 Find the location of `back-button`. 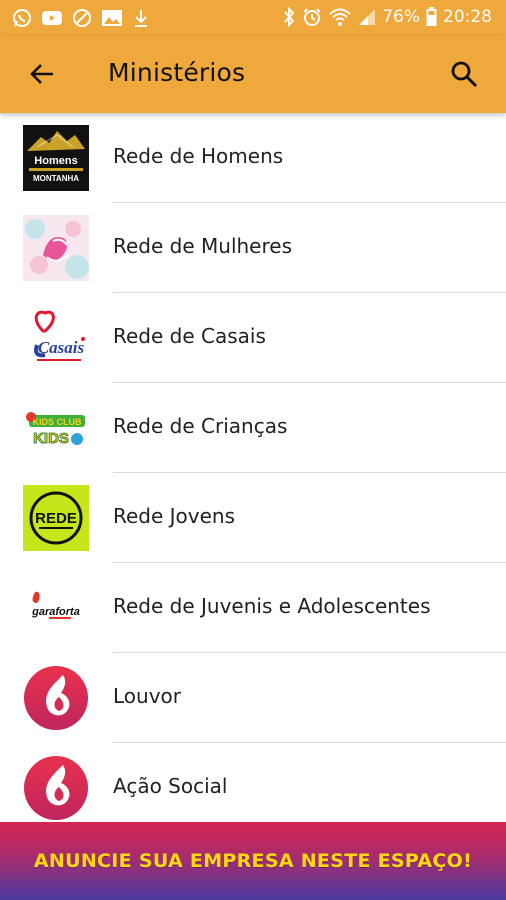

back-button is located at coordinates (42, 76).